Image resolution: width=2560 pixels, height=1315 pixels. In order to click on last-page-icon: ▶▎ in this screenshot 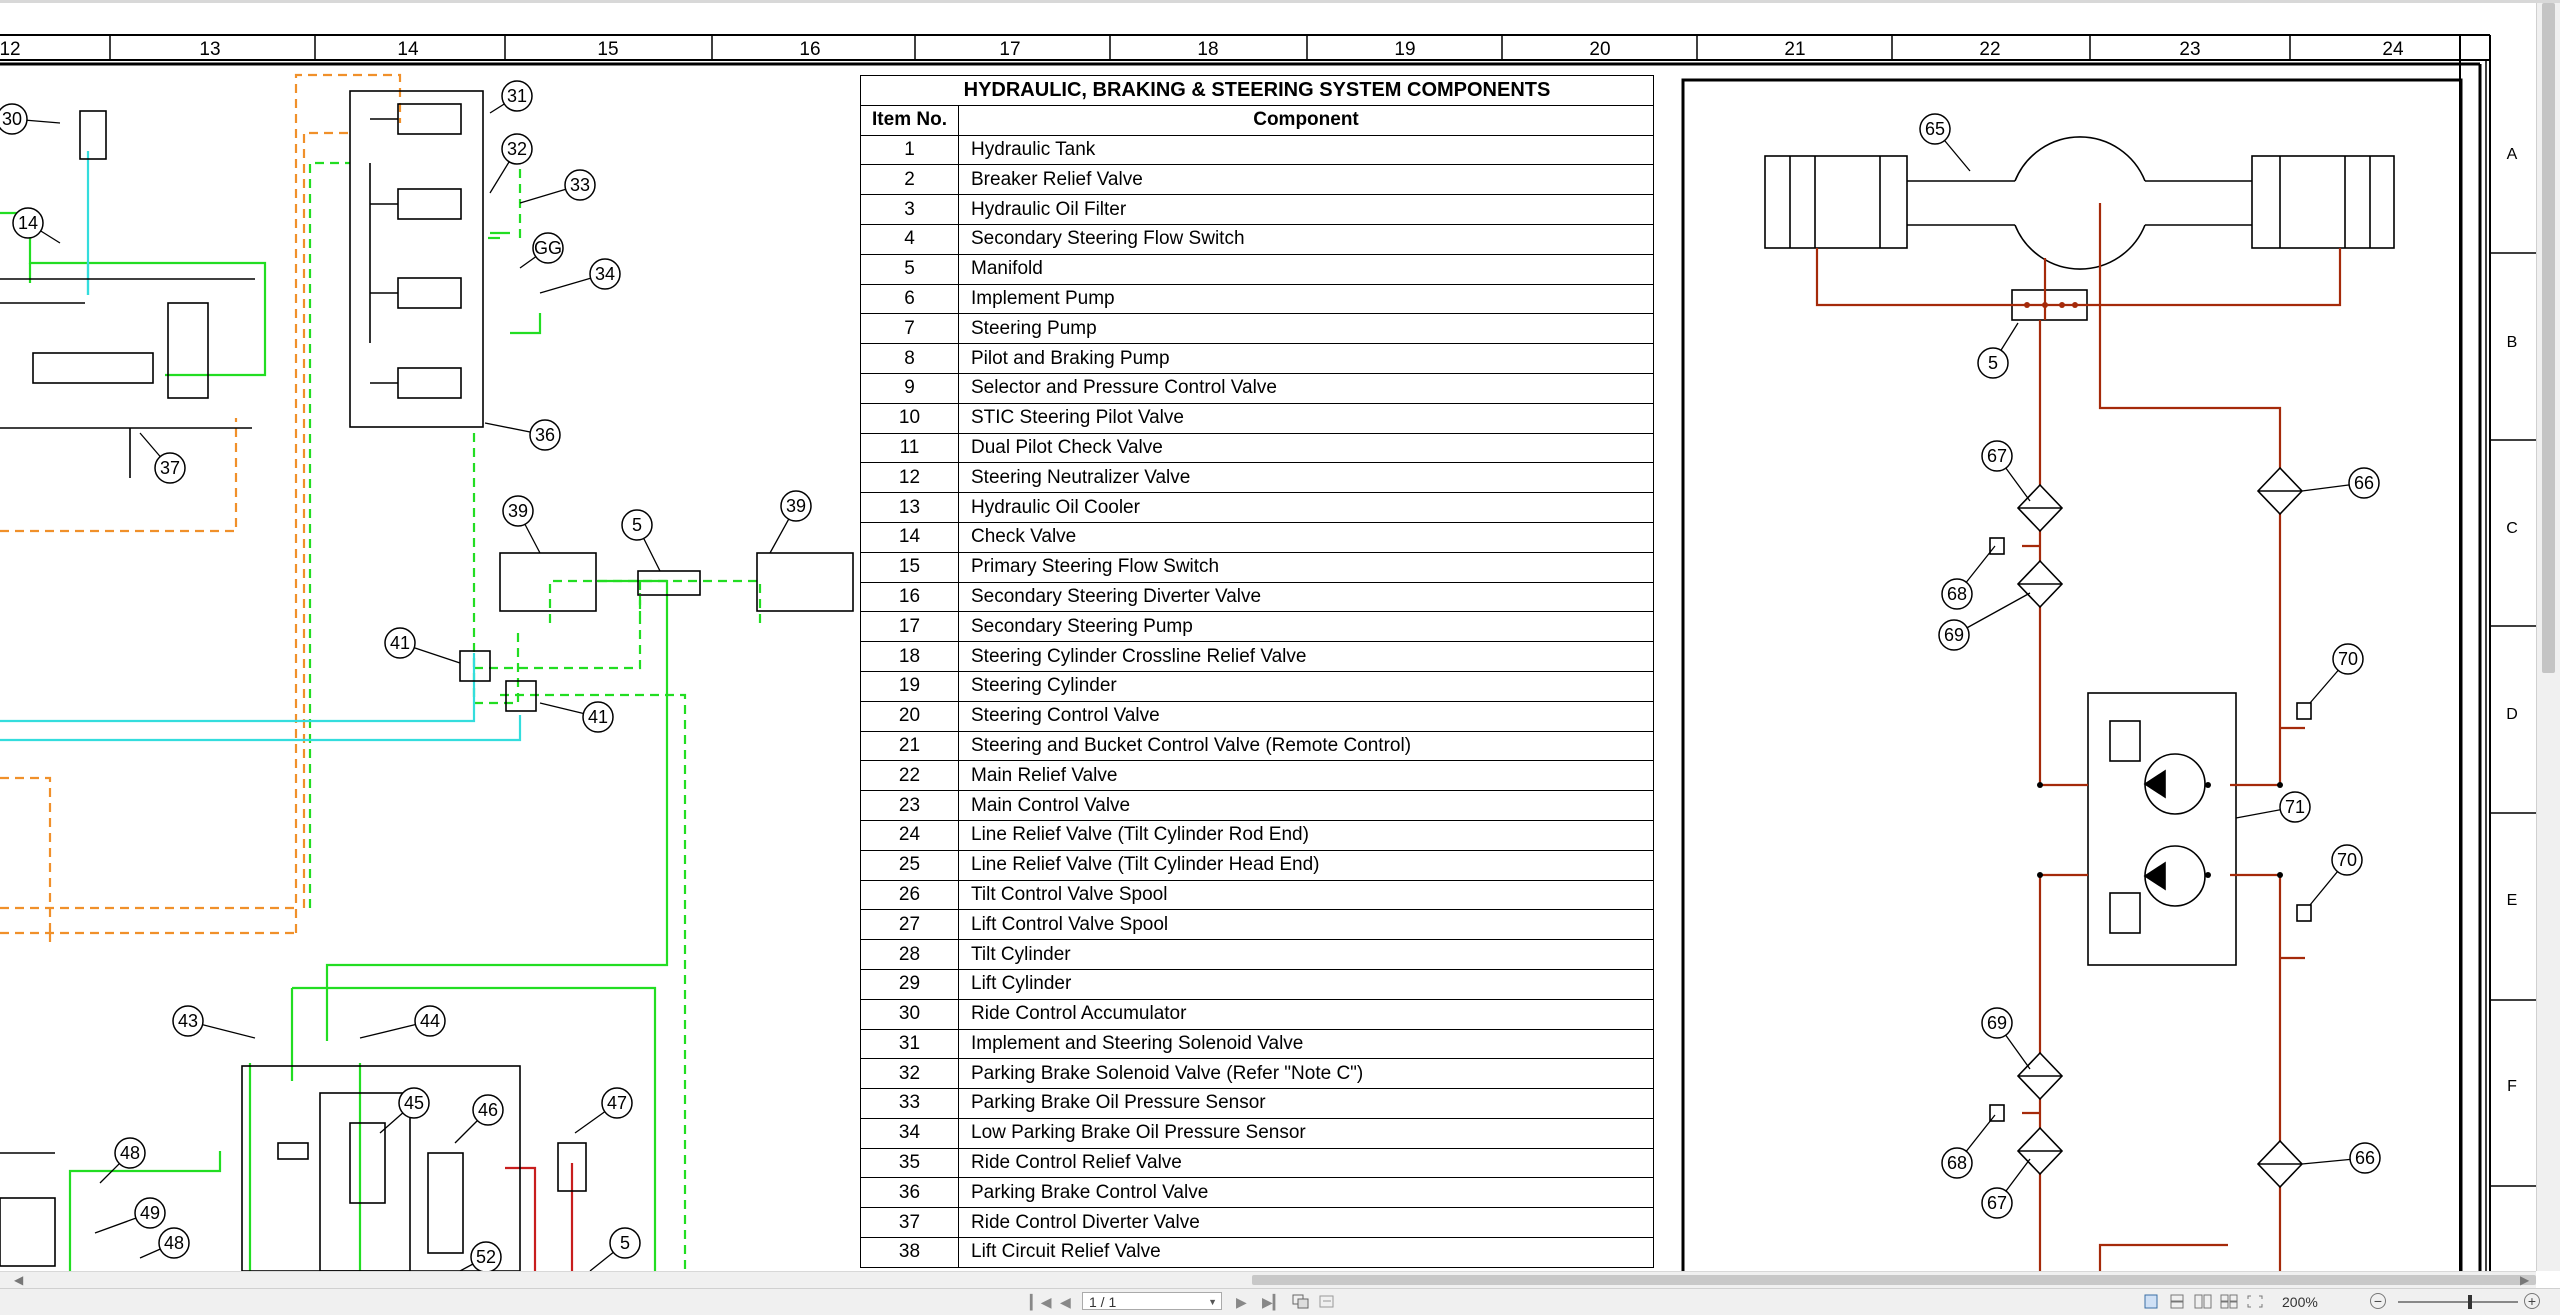, I will do `click(1273, 1302)`.